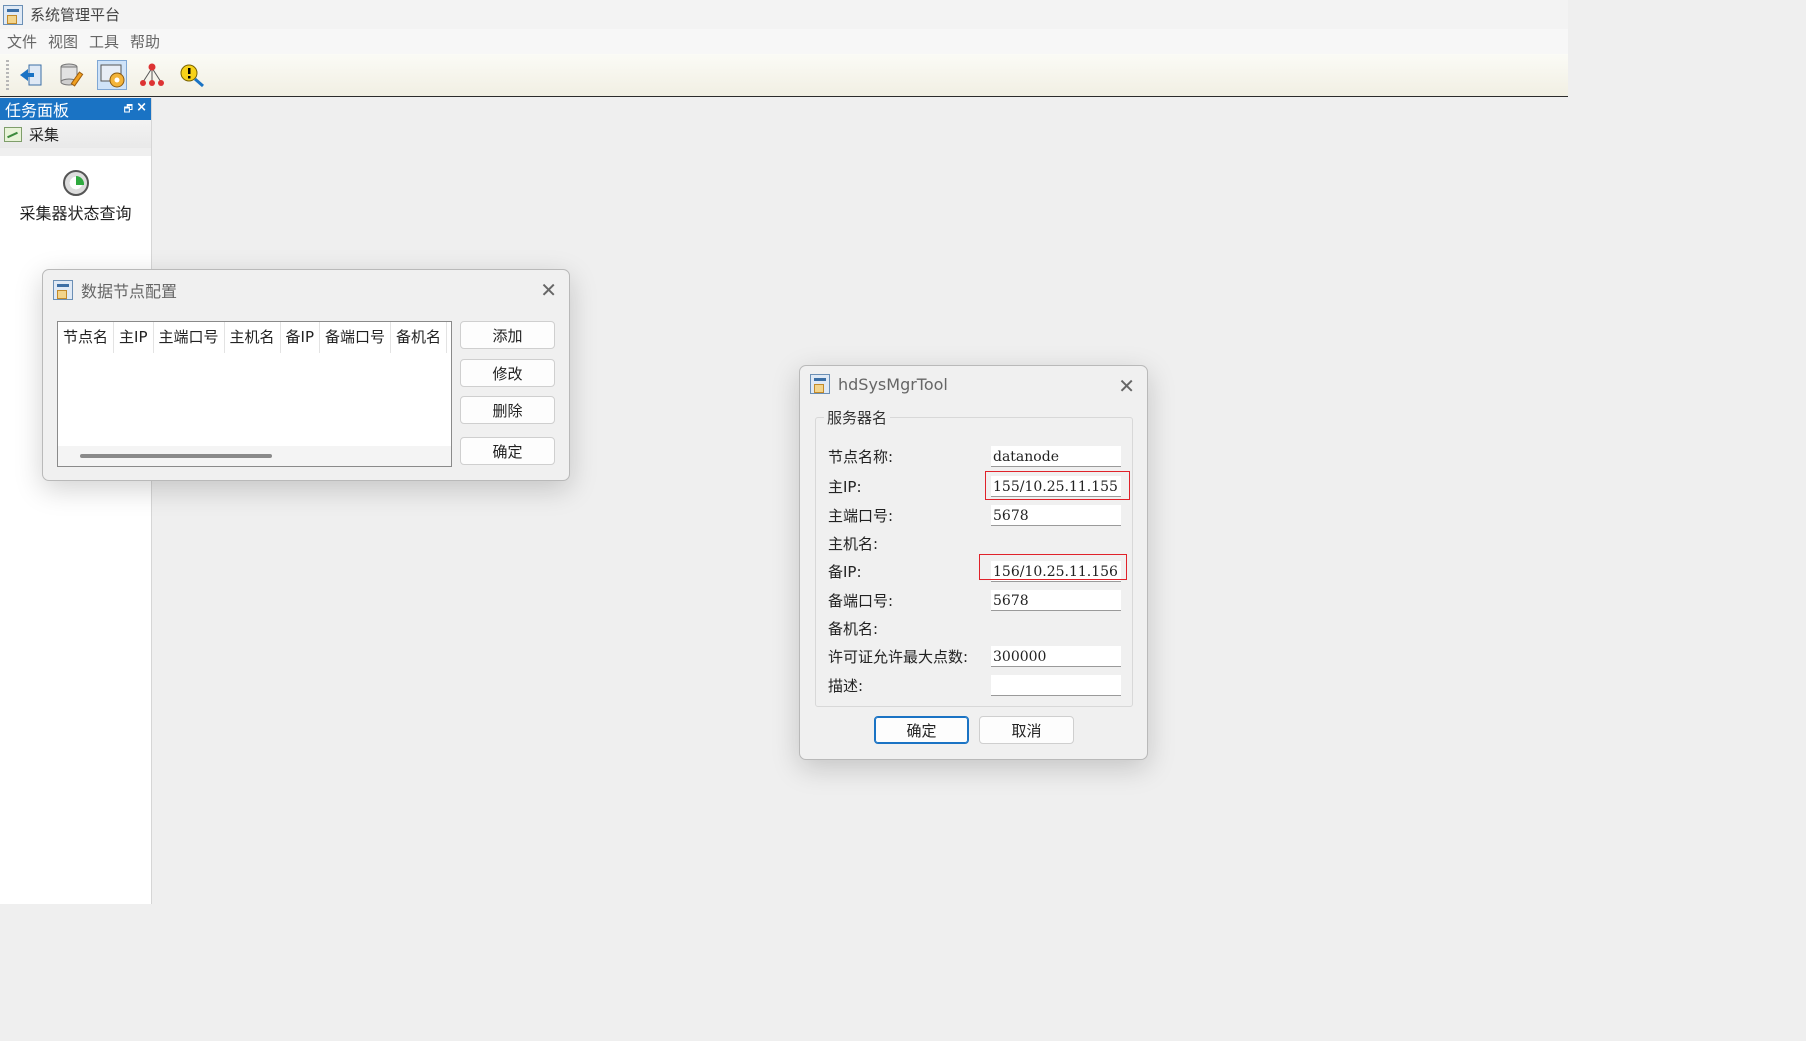  What do you see at coordinates (152, 75) in the screenshot?
I see `network-icon` at bounding box center [152, 75].